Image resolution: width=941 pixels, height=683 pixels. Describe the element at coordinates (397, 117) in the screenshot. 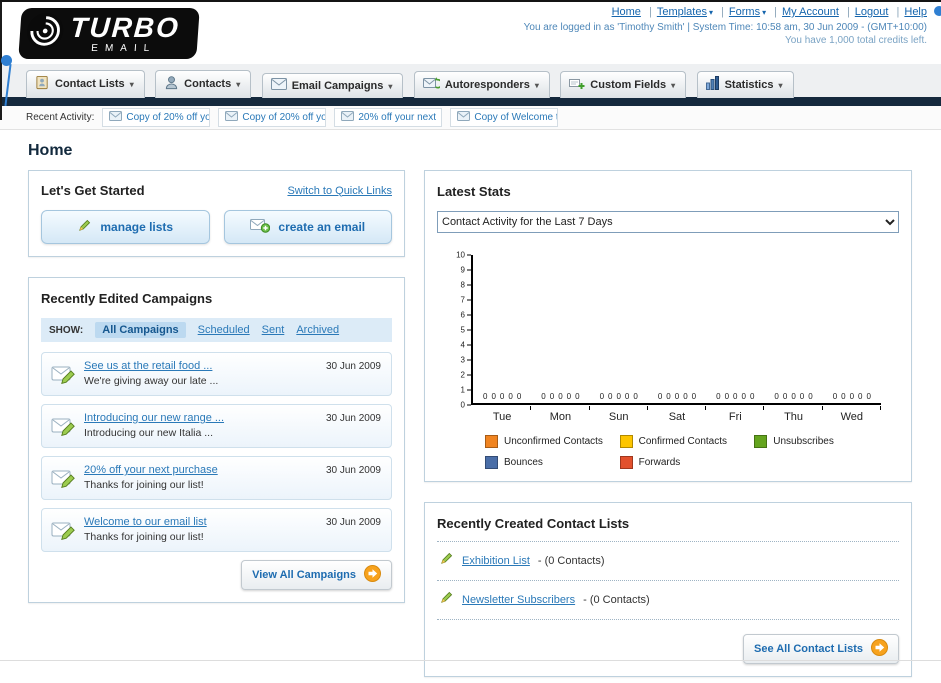

I see `recent-activity-text: 20% off your next` at that location.